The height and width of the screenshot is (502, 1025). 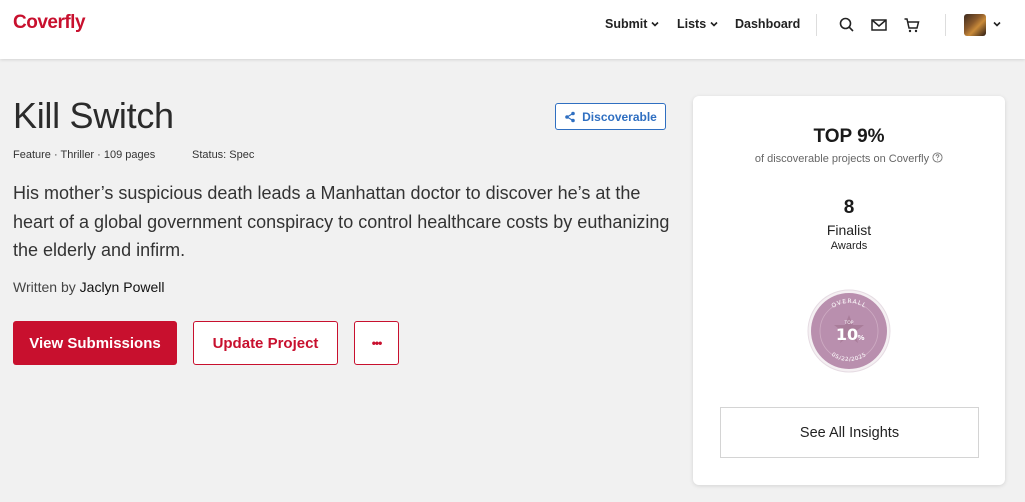 I want to click on avatar, so click(x=975, y=25).